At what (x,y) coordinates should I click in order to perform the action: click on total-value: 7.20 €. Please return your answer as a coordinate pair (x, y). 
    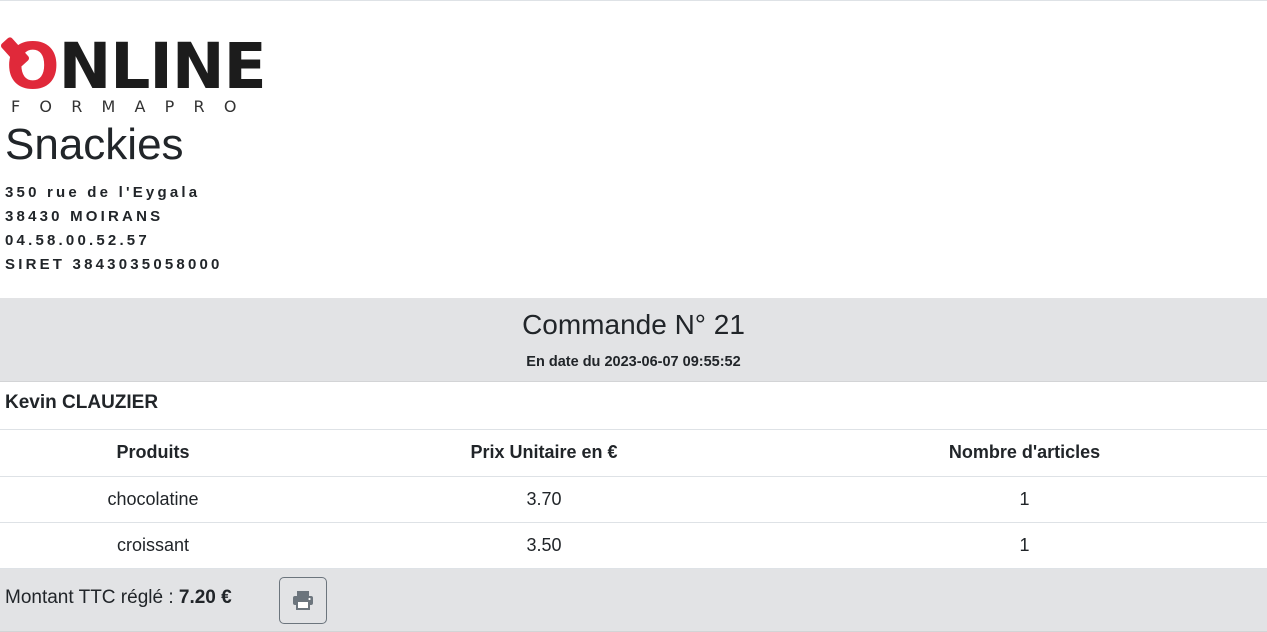
    Looking at the image, I should click on (205, 597).